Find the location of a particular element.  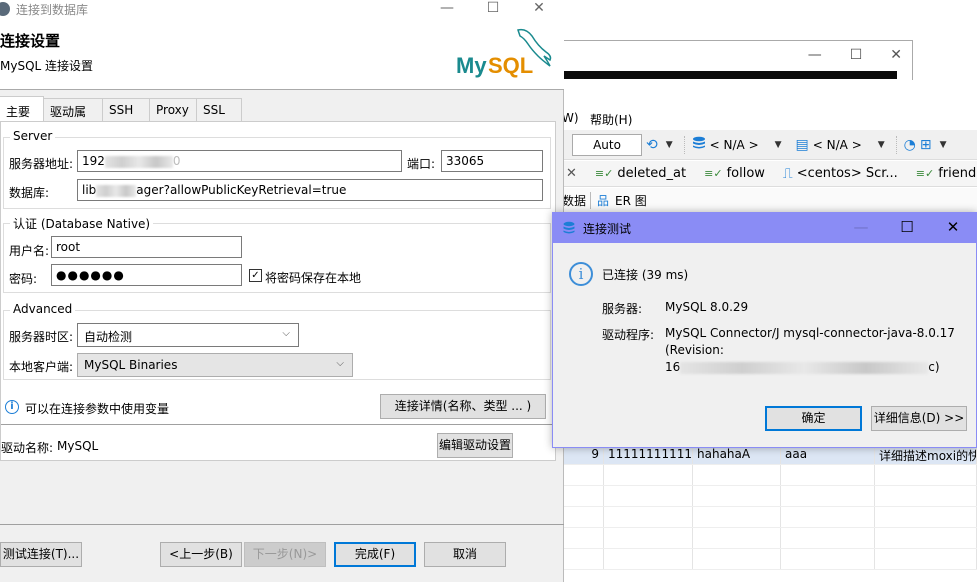

sub-tab-data: 数据 is located at coordinates (577, 200).